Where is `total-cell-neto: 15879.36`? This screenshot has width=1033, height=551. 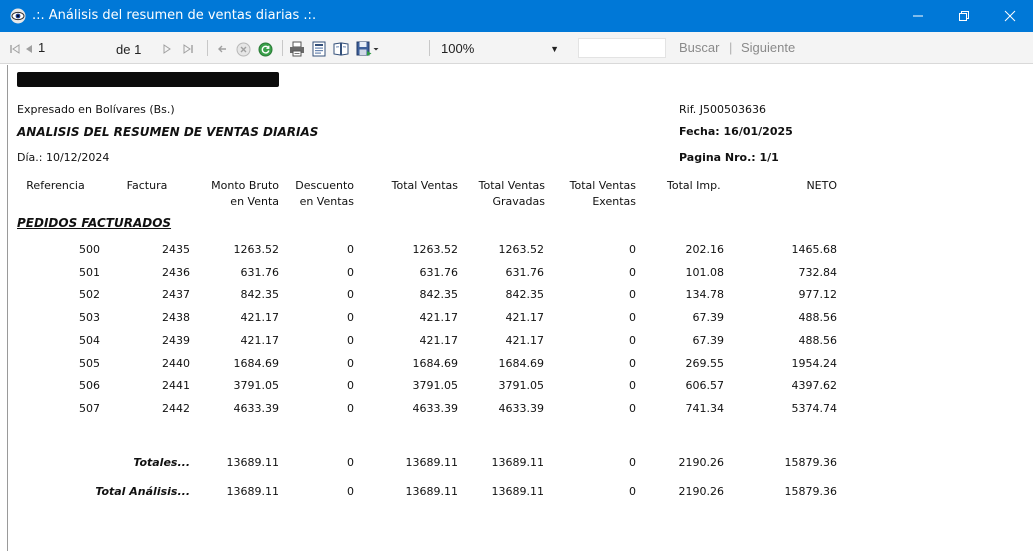 total-cell-neto: 15879.36 is located at coordinates (811, 462).